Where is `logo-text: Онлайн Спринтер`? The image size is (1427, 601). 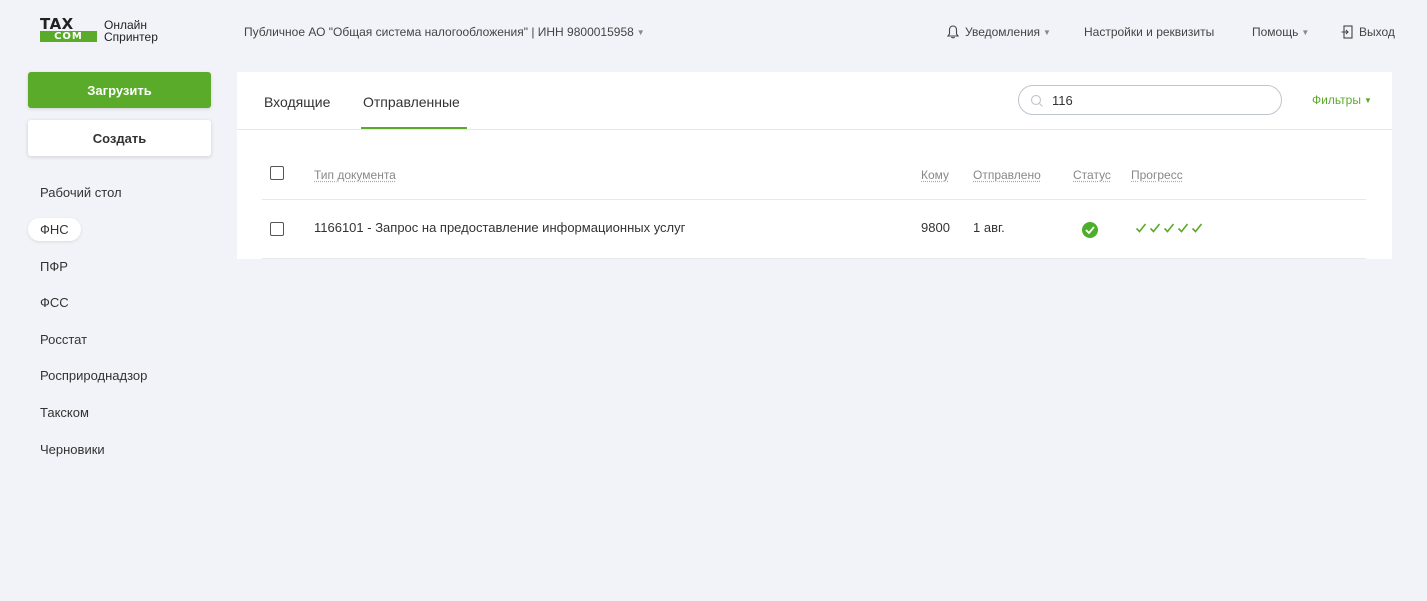 logo-text: Онлайн Спринтер is located at coordinates (131, 31).